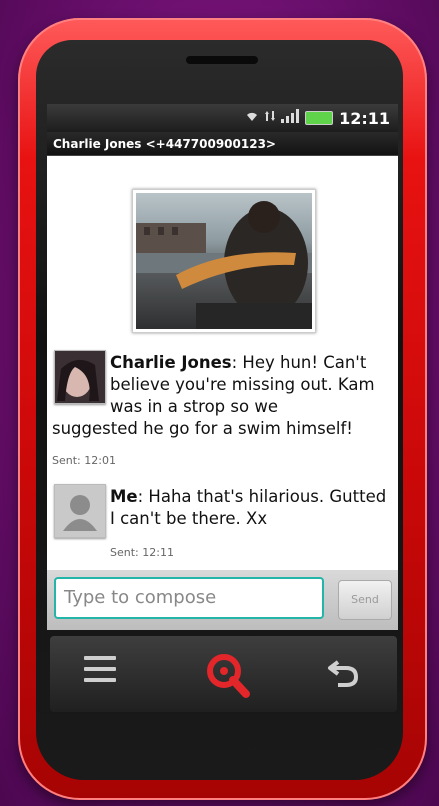 The width and height of the screenshot is (439, 806). I want to click on conversation-title: Charlie Jones <+447700900123>, so click(222, 144).